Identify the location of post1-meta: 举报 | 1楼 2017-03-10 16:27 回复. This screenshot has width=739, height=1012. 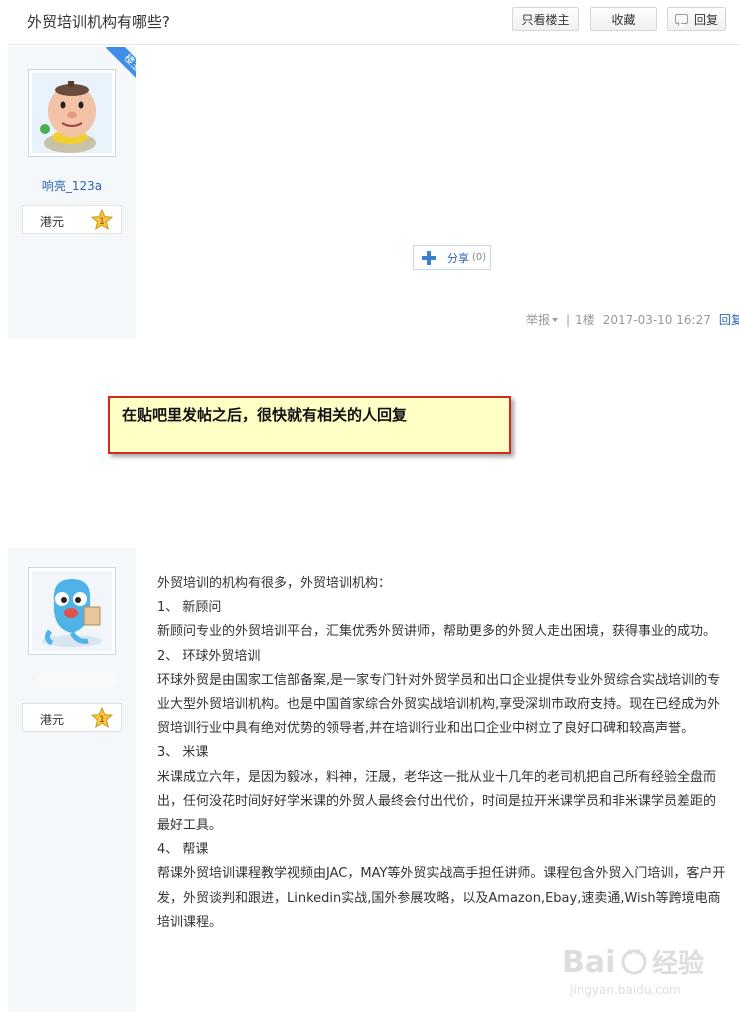
(632, 319).